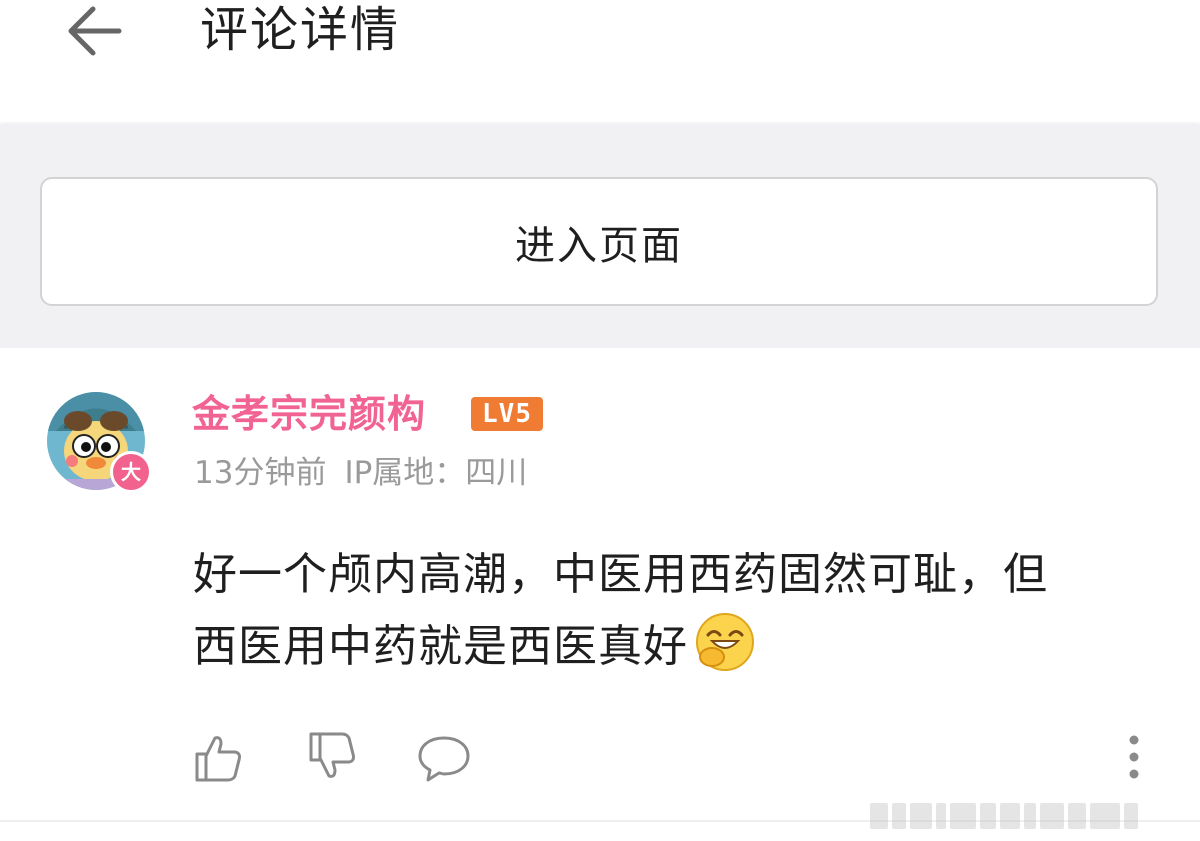 This screenshot has width=1200, height=841. I want to click on thumbs-down-icon, so click(332, 755).